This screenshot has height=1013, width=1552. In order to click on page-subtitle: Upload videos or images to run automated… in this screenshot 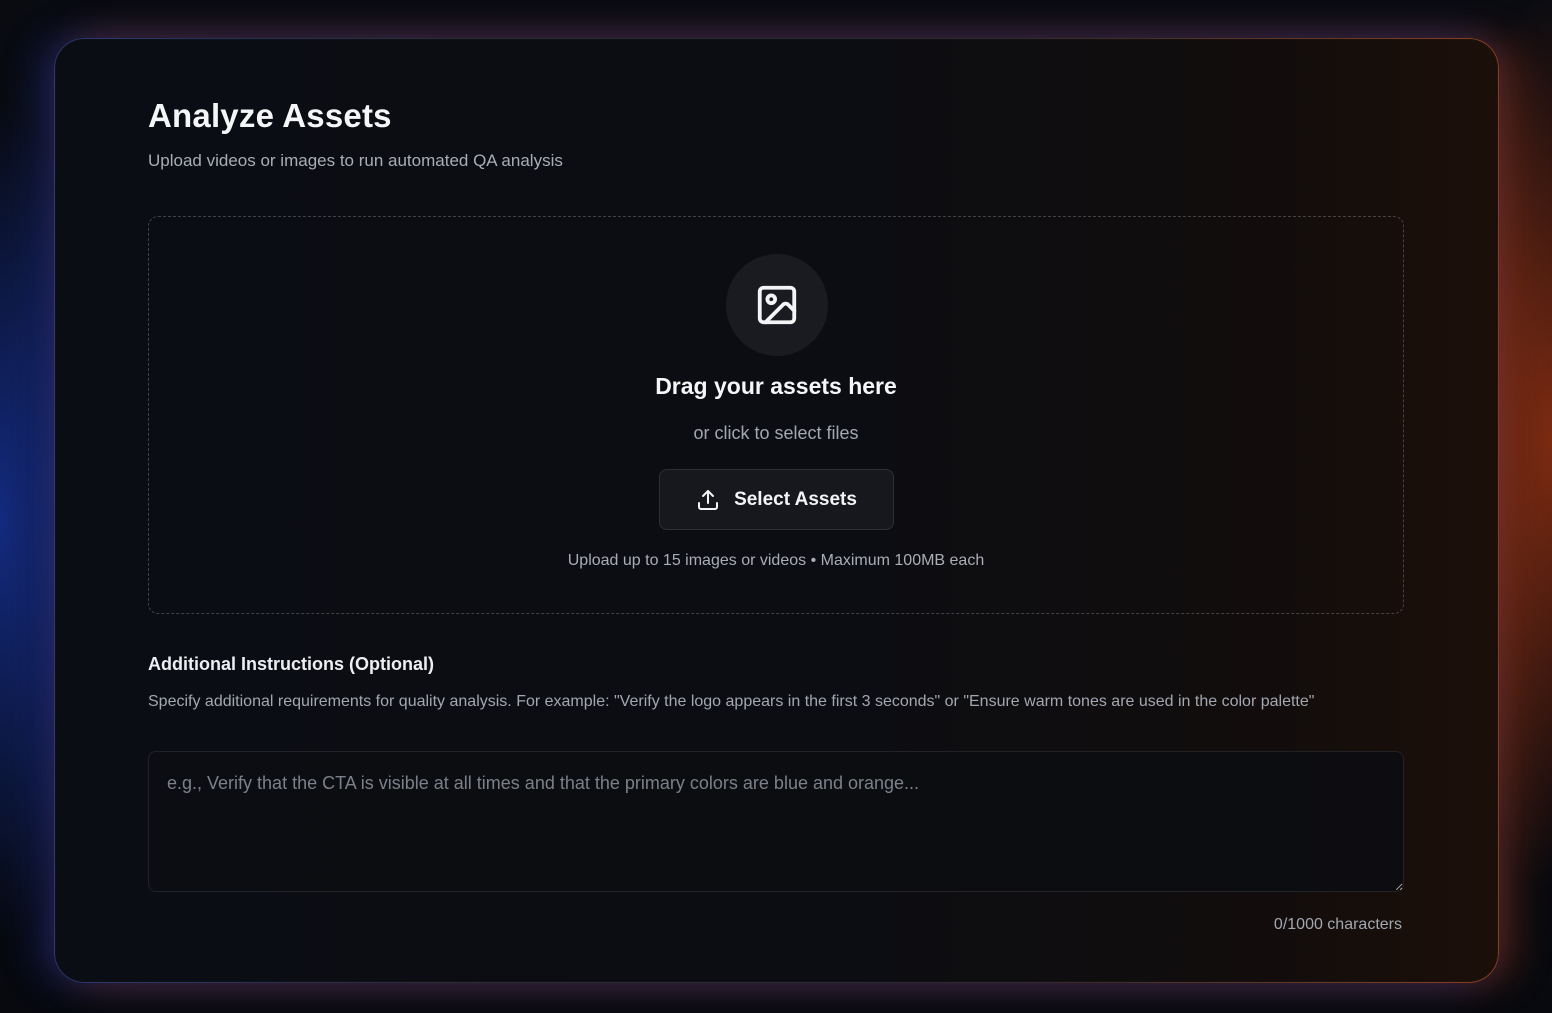, I will do `click(355, 160)`.